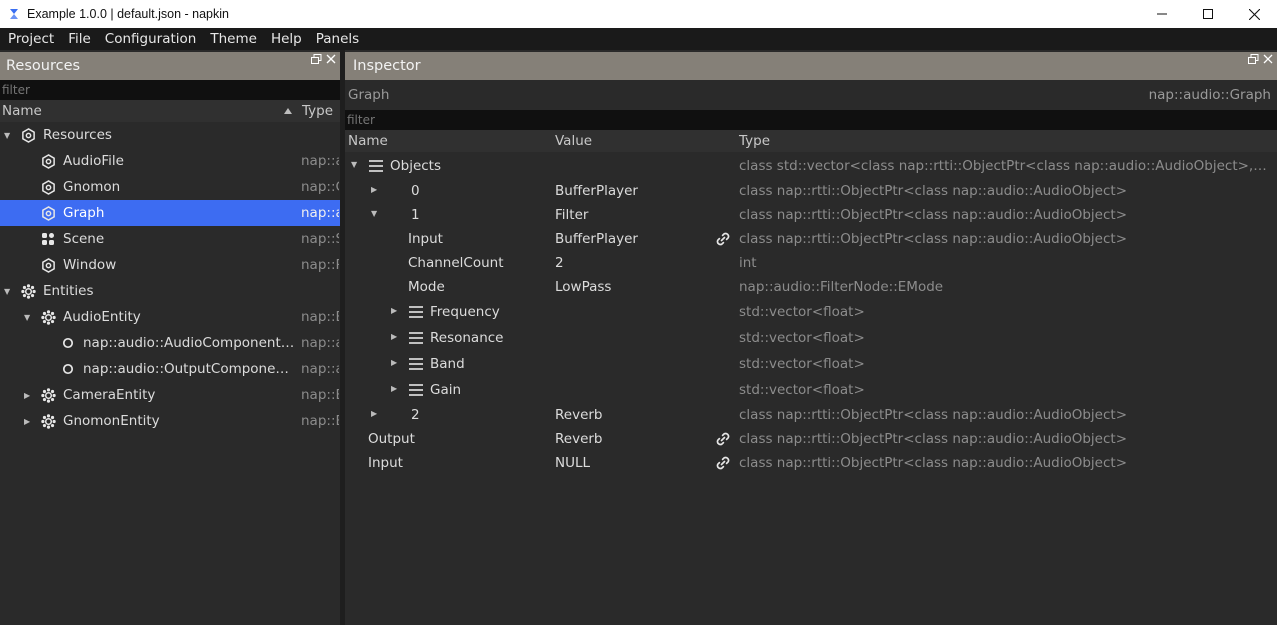  What do you see at coordinates (170, 291) in the screenshot?
I see `resource-tree-row: ▼ Entities` at bounding box center [170, 291].